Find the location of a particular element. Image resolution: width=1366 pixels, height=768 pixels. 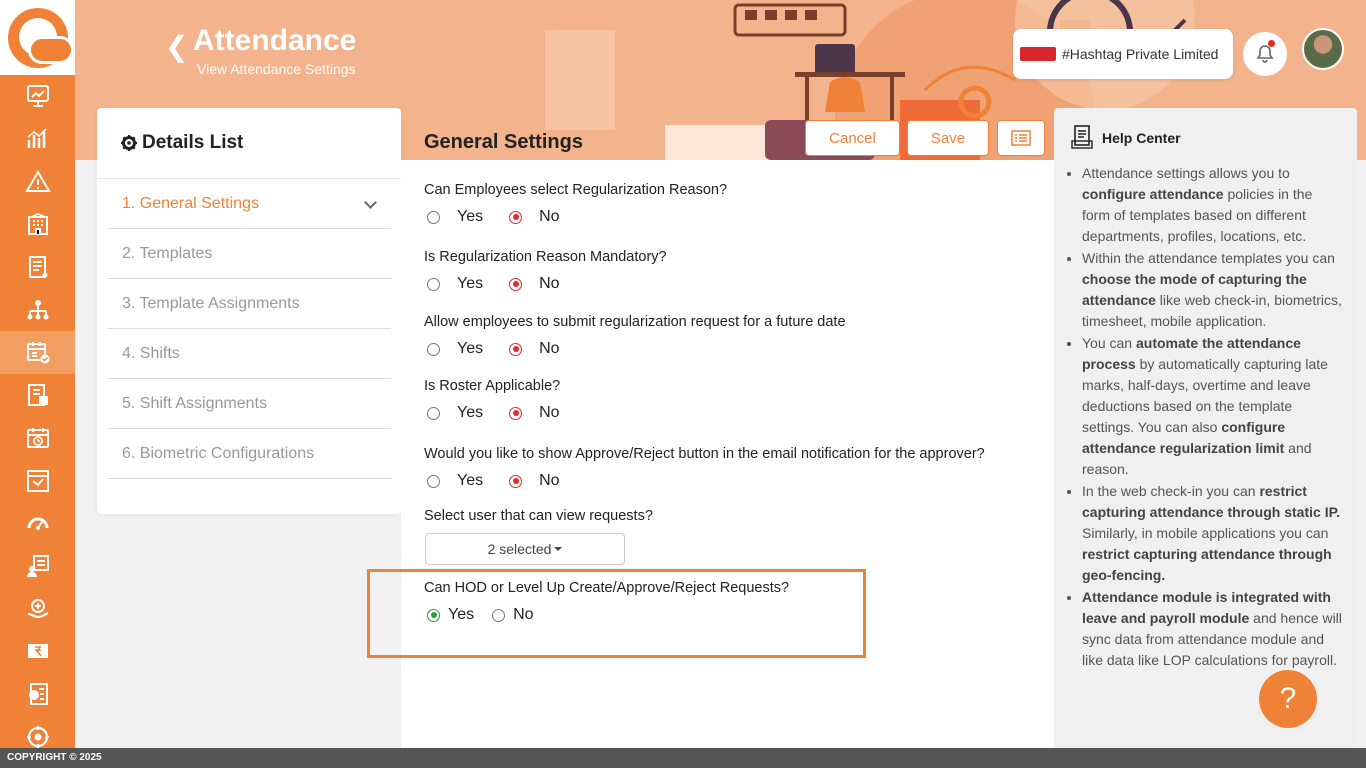

save-button: Save is located at coordinates (948, 138).